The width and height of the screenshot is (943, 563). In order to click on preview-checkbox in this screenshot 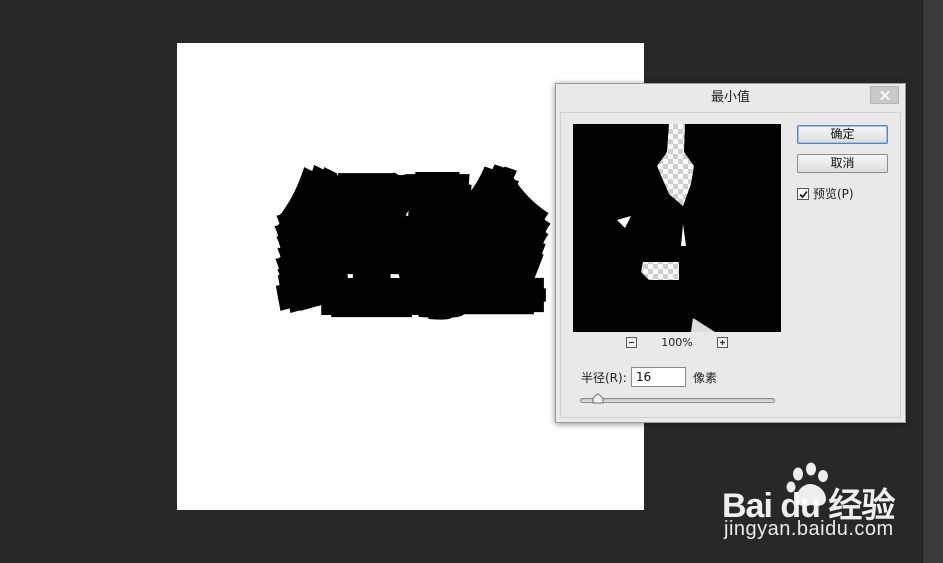, I will do `click(803, 194)`.